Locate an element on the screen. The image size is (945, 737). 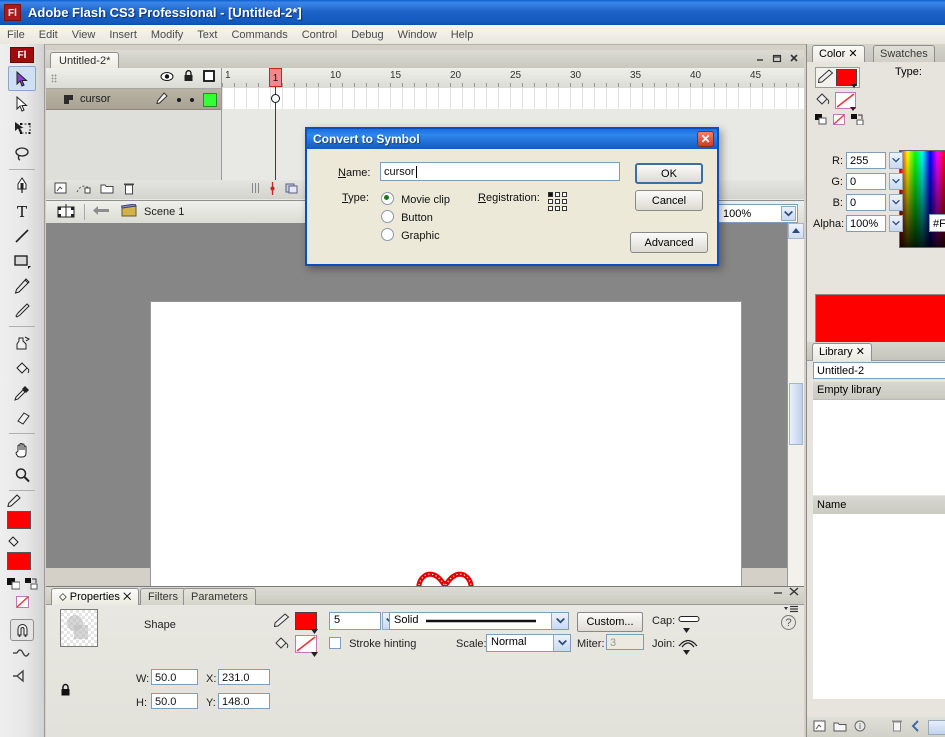
height-field: 50.0 is located at coordinates (174, 701).